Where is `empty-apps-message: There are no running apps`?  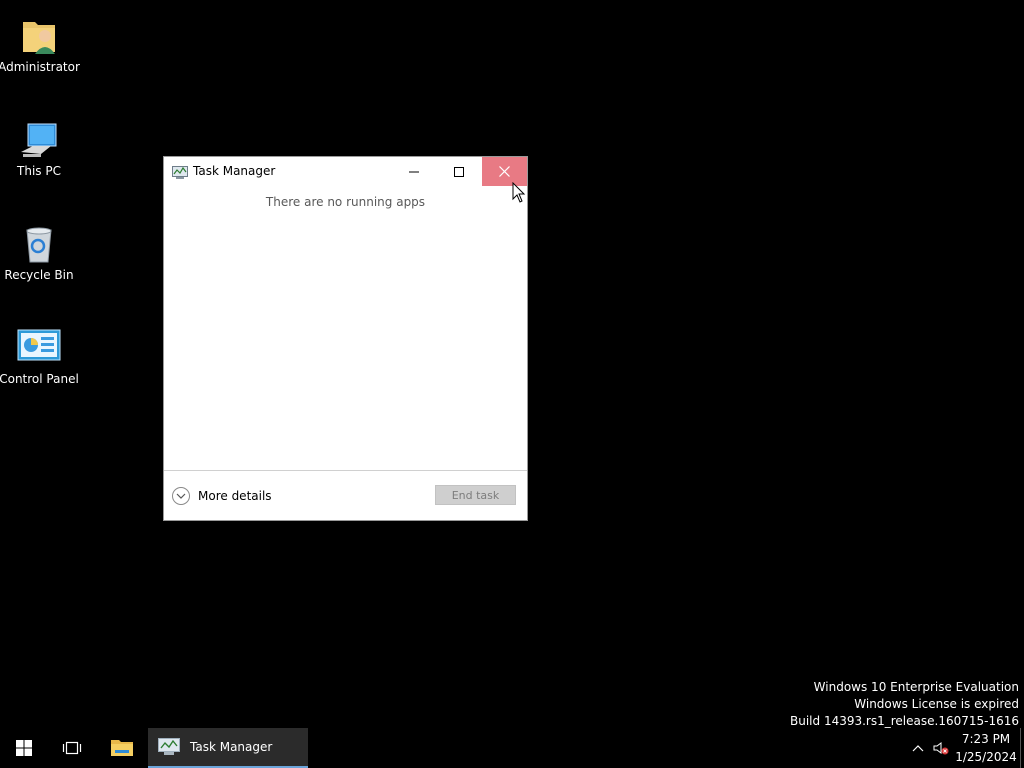
empty-apps-message: There are no running apps is located at coordinates (345, 202).